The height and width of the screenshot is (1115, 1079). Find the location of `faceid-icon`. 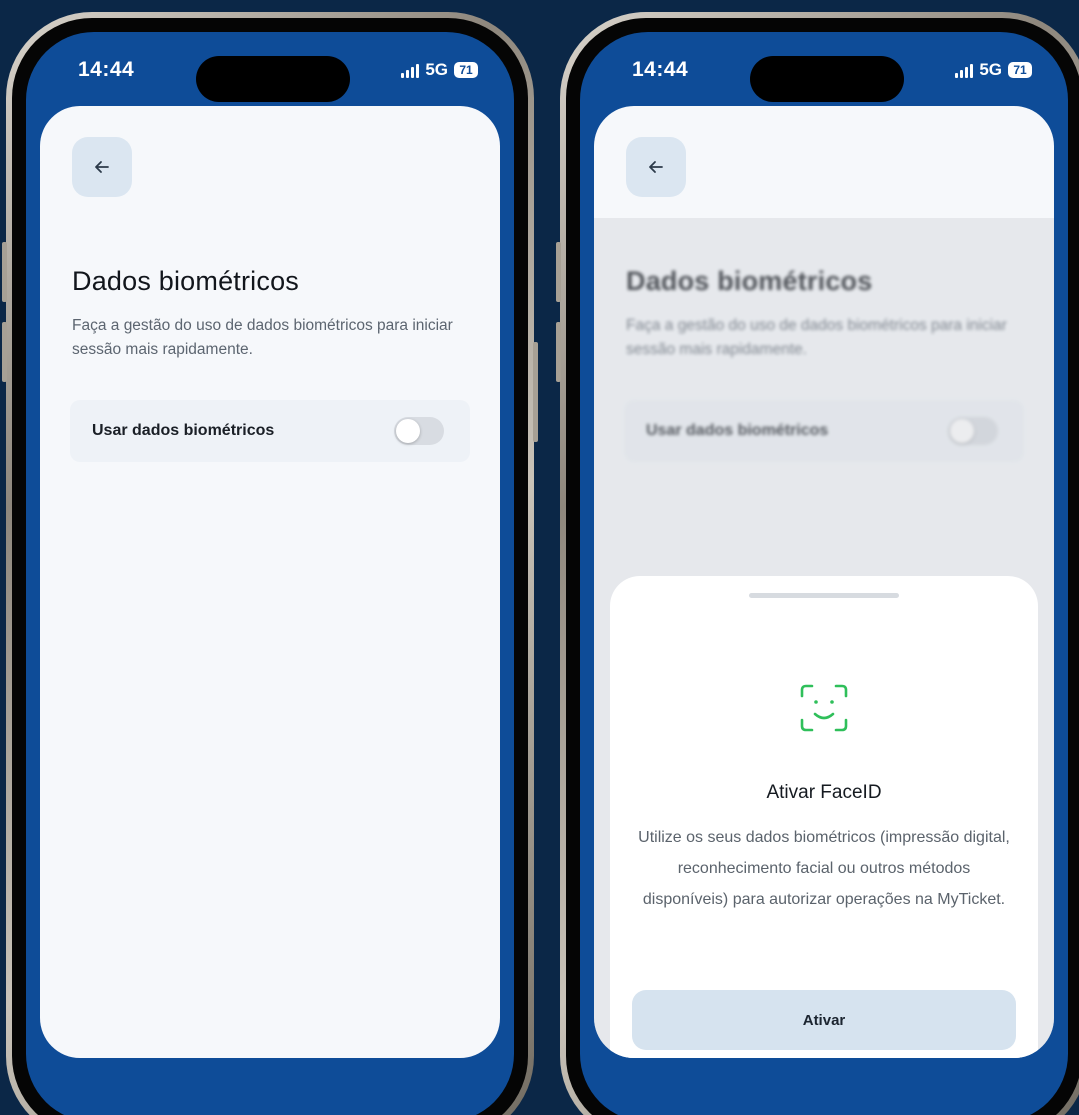

faceid-icon is located at coordinates (824, 708).